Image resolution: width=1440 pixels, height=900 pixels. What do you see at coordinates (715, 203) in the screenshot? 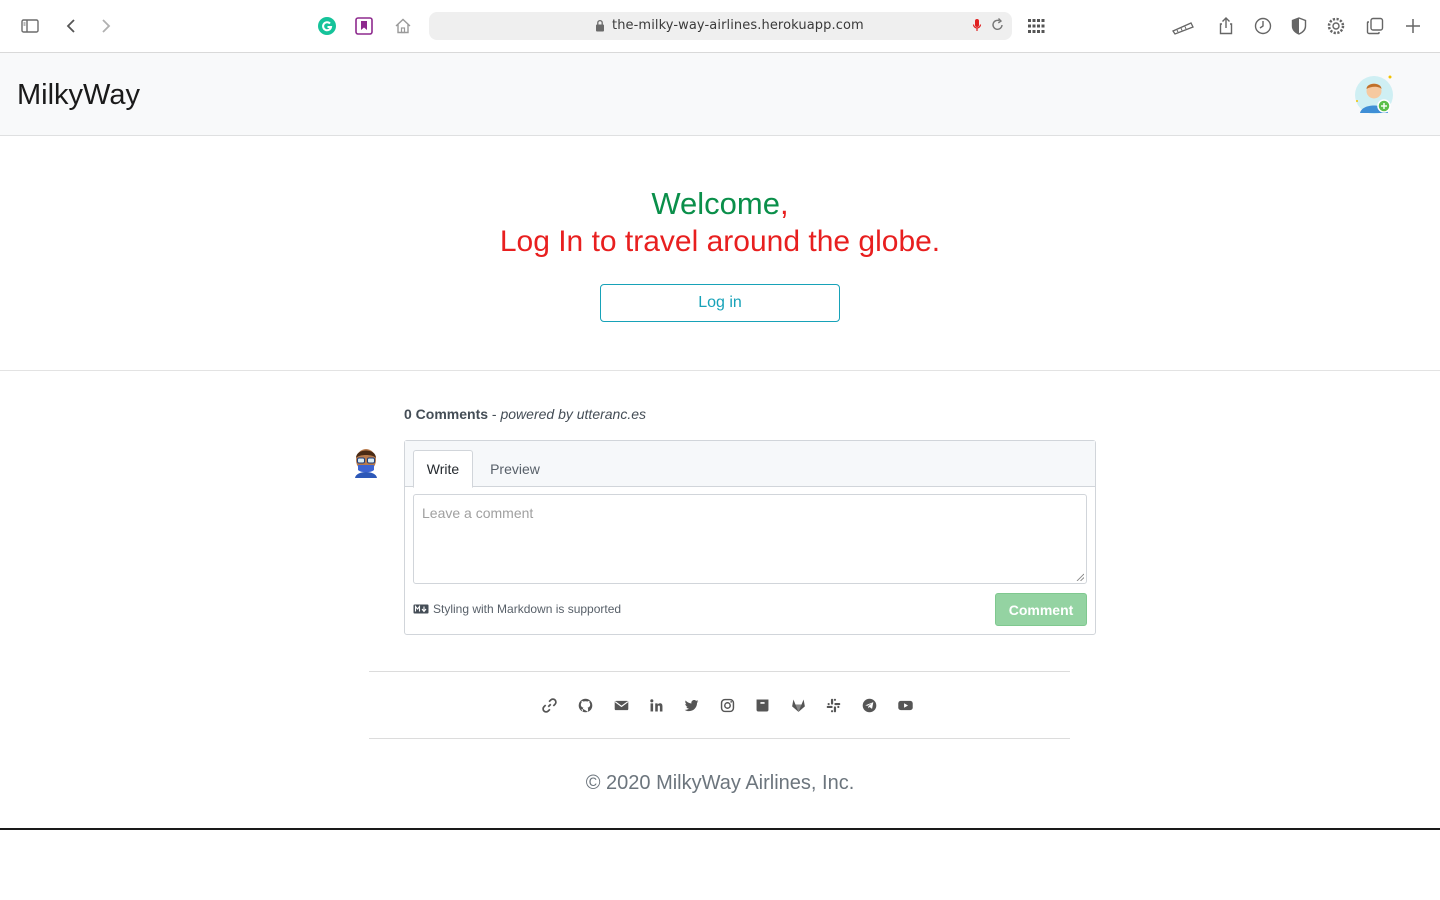
I see `welcome-word: Welcome` at bounding box center [715, 203].